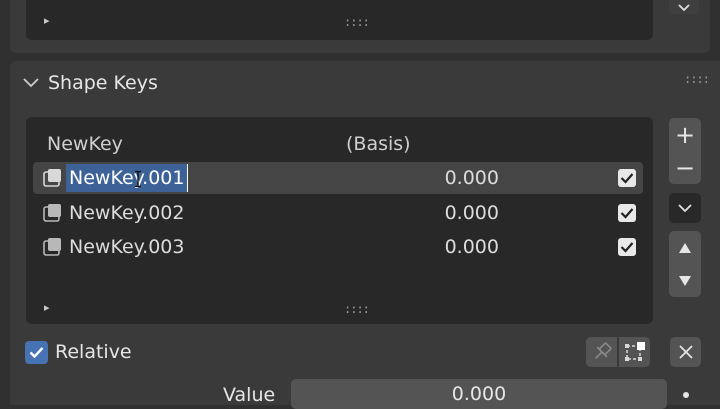  Describe the element at coordinates (378, 144) in the screenshot. I see `basis-label: (Basis)` at that location.